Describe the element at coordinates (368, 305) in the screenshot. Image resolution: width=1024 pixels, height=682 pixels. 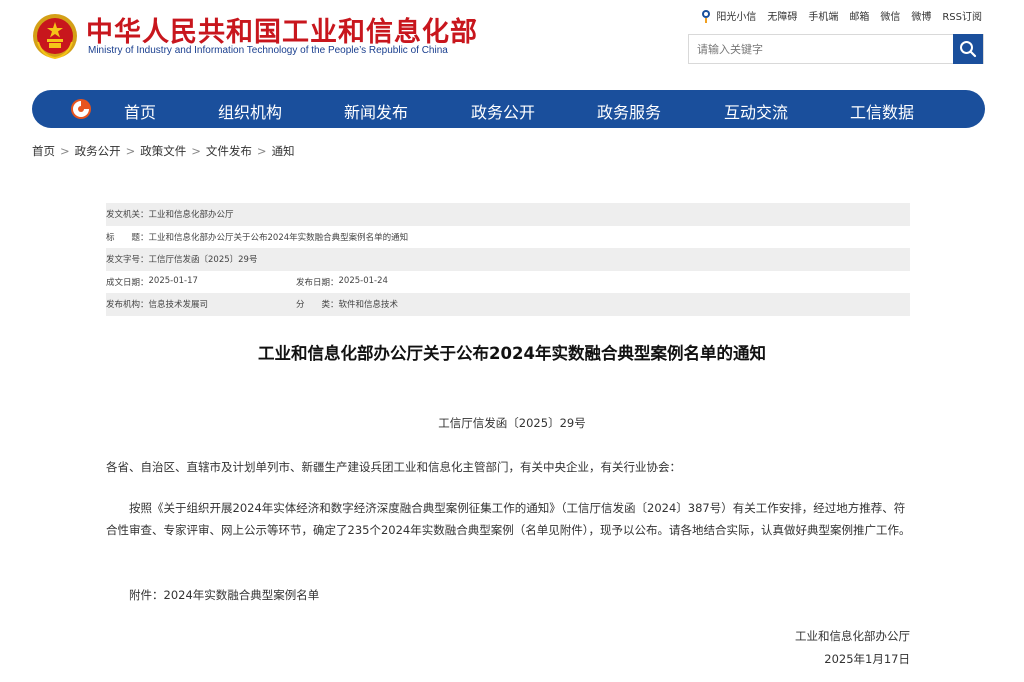
I see `category-value: 软件和信息技术` at that location.